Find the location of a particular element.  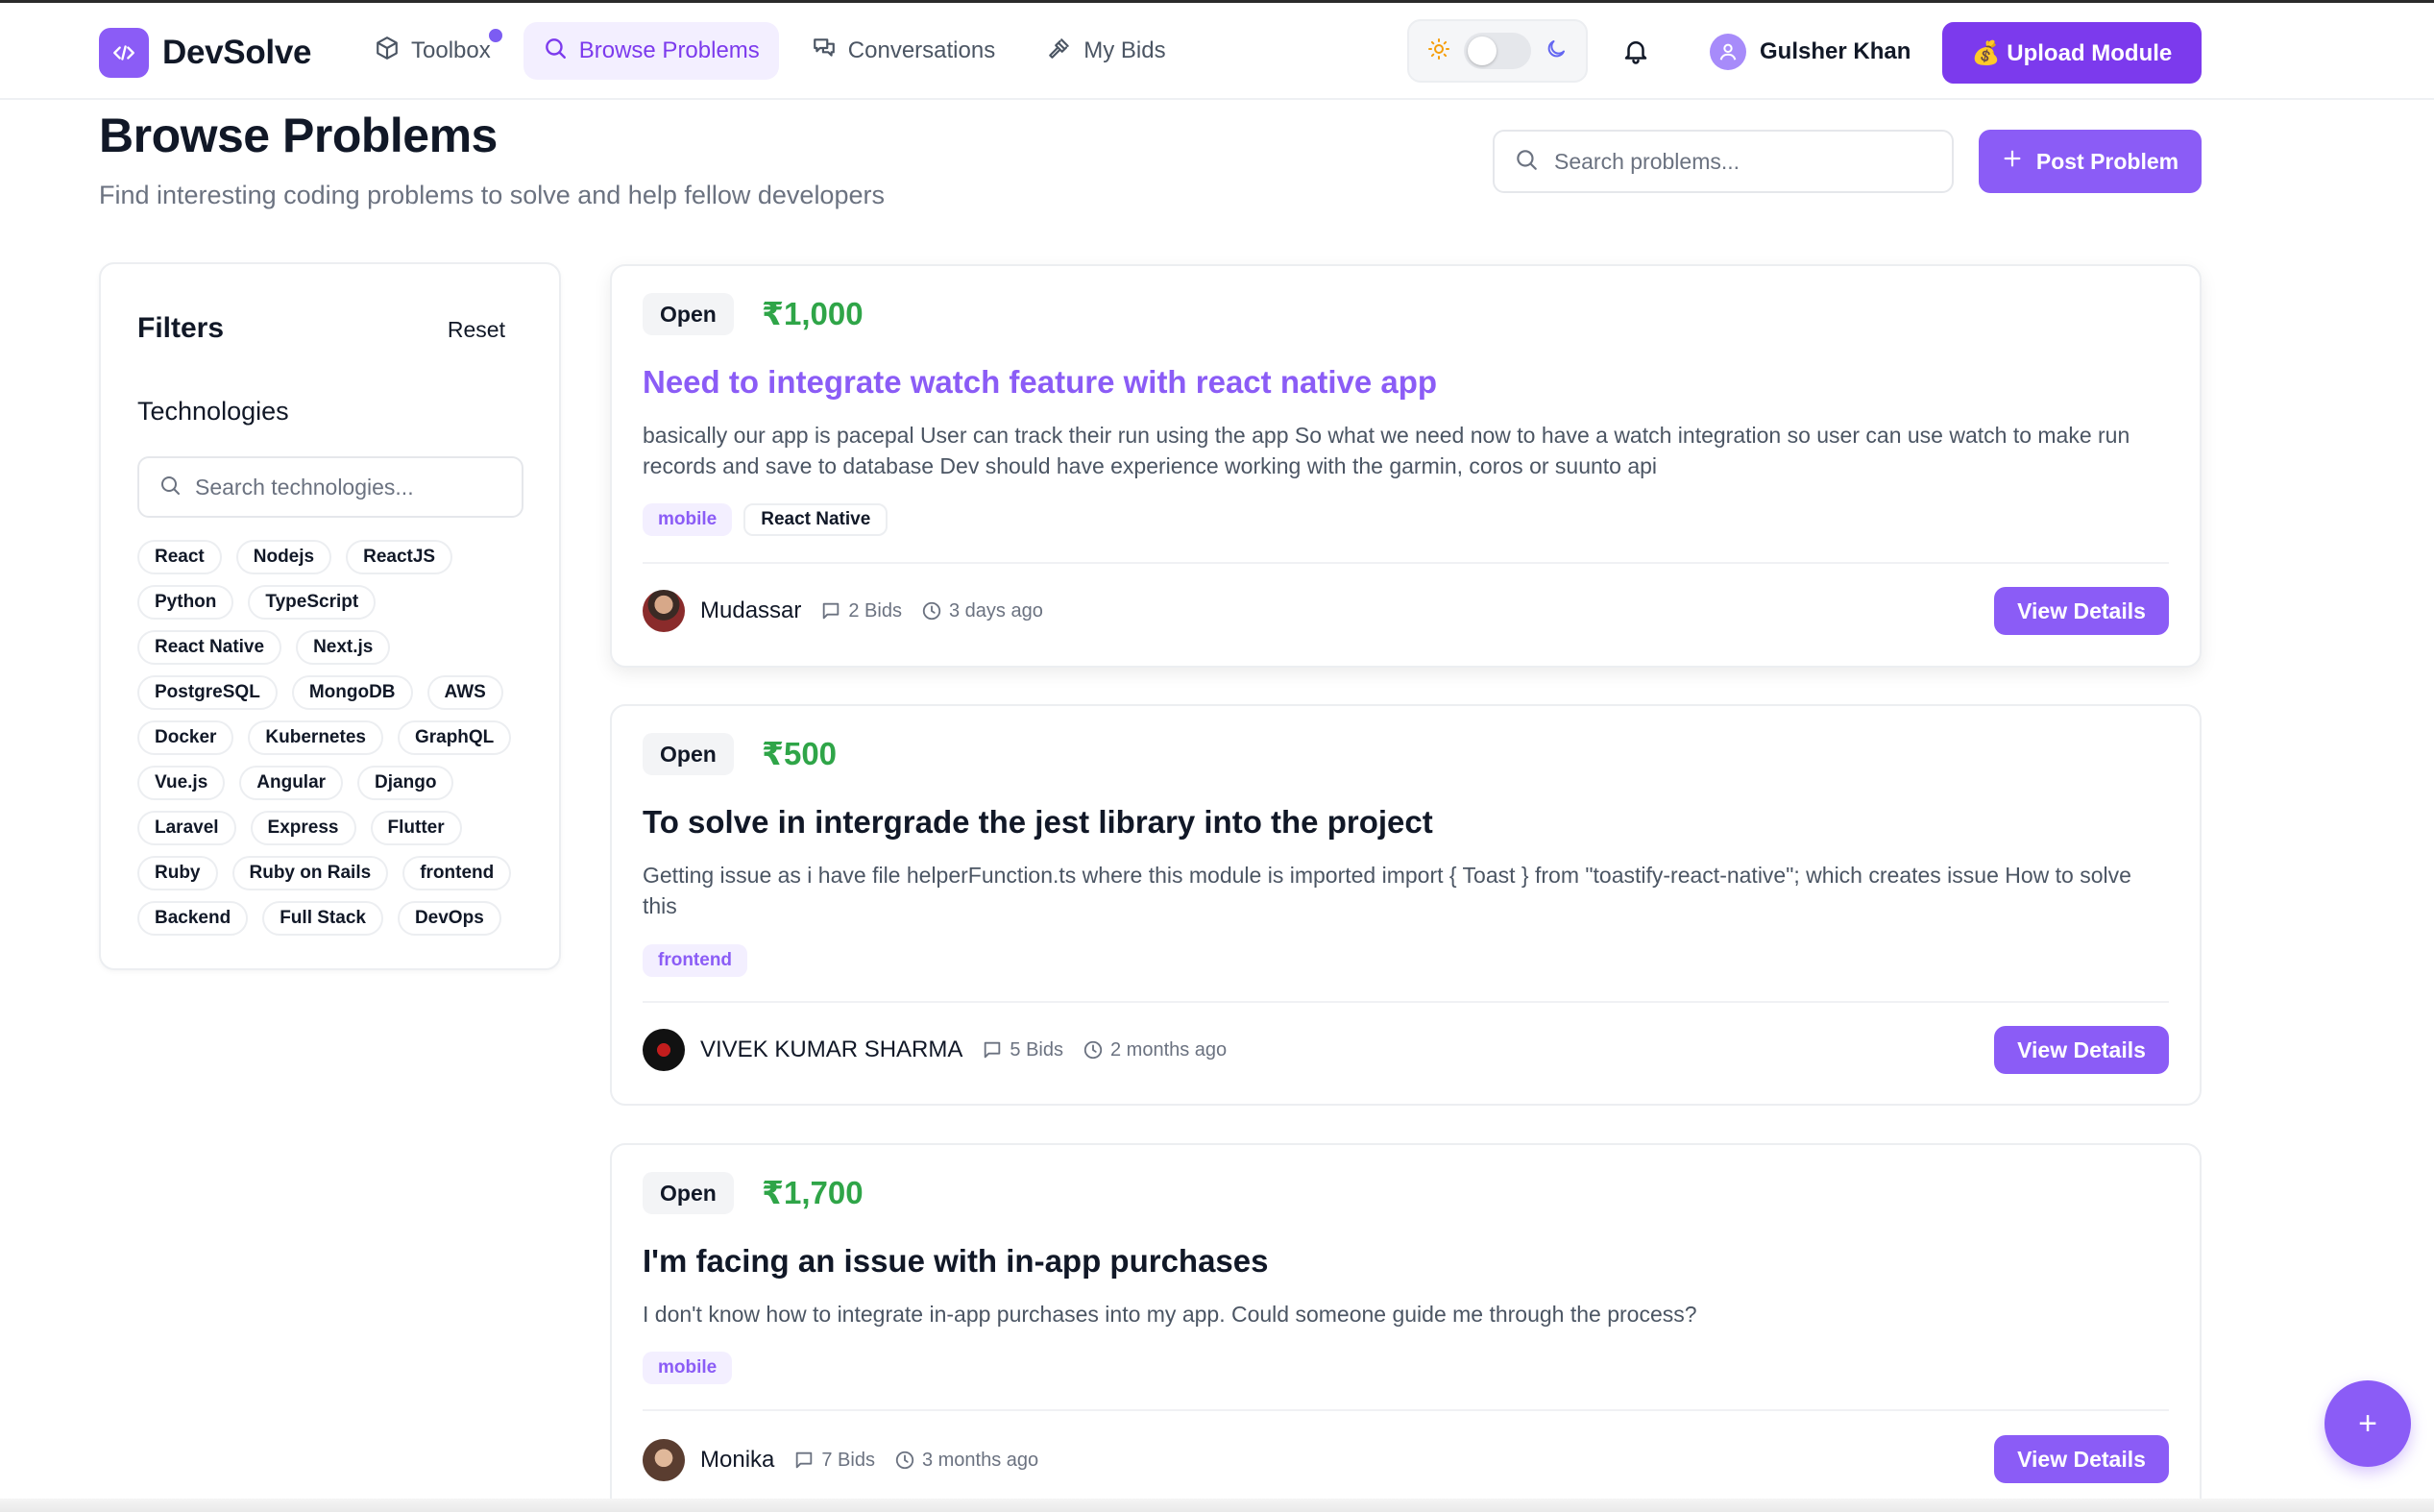

box-icon is located at coordinates (387, 51).